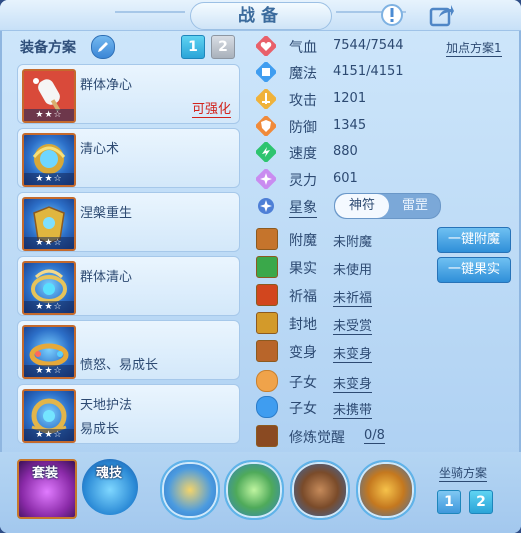 The image size is (521, 533). I want to click on fief-icon, so click(267, 323).